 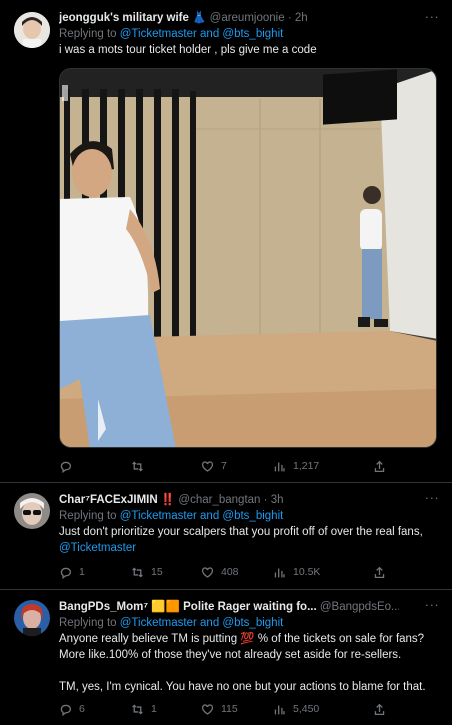 I want to click on views-button: 10.5K, so click(x=323, y=572).